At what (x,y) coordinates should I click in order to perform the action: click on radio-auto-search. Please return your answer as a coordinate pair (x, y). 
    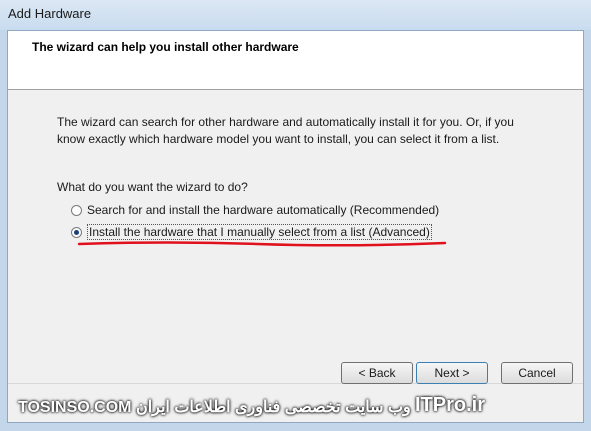
    Looking at the image, I should click on (76, 210).